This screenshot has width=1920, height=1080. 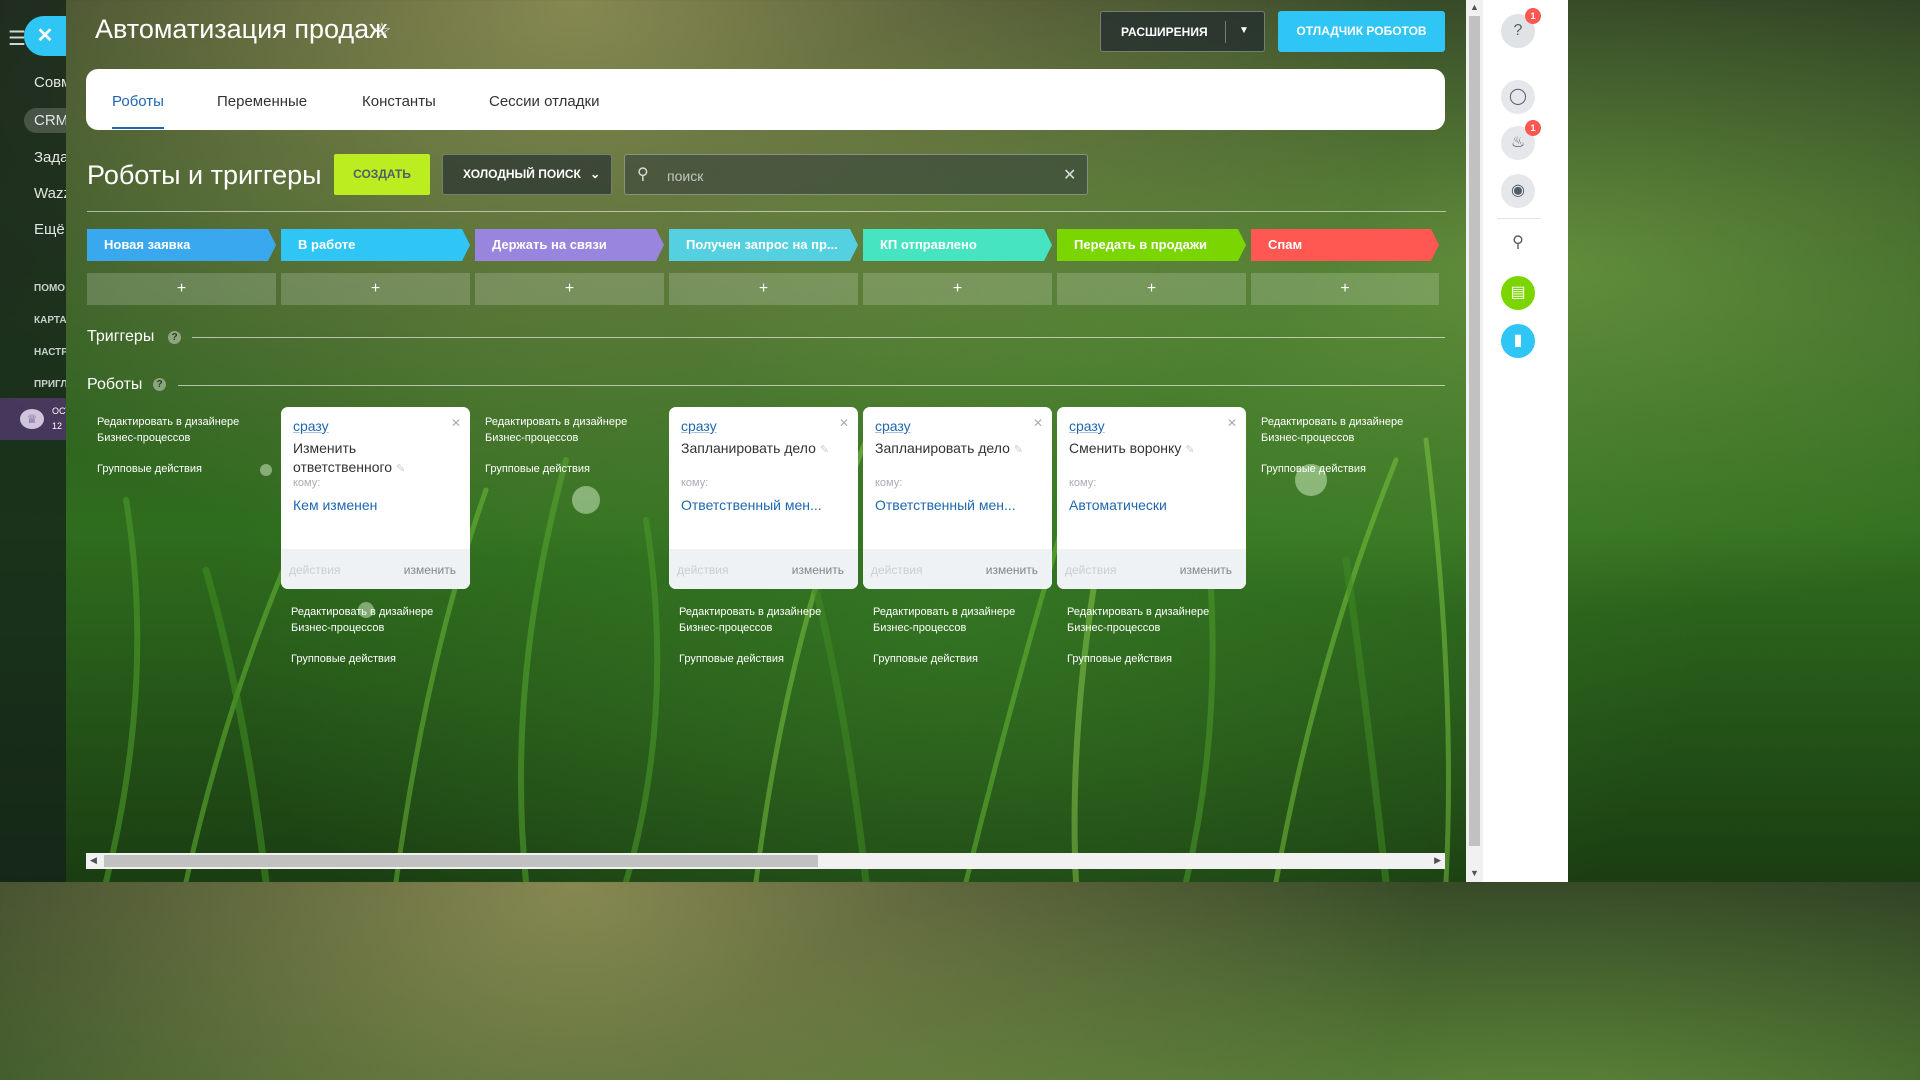 What do you see at coordinates (1361, 31) in the screenshot?
I see `robot-debugger-button: ОТЛАДЧИК РОБОТОВ` at bounding box center [1361, 31].